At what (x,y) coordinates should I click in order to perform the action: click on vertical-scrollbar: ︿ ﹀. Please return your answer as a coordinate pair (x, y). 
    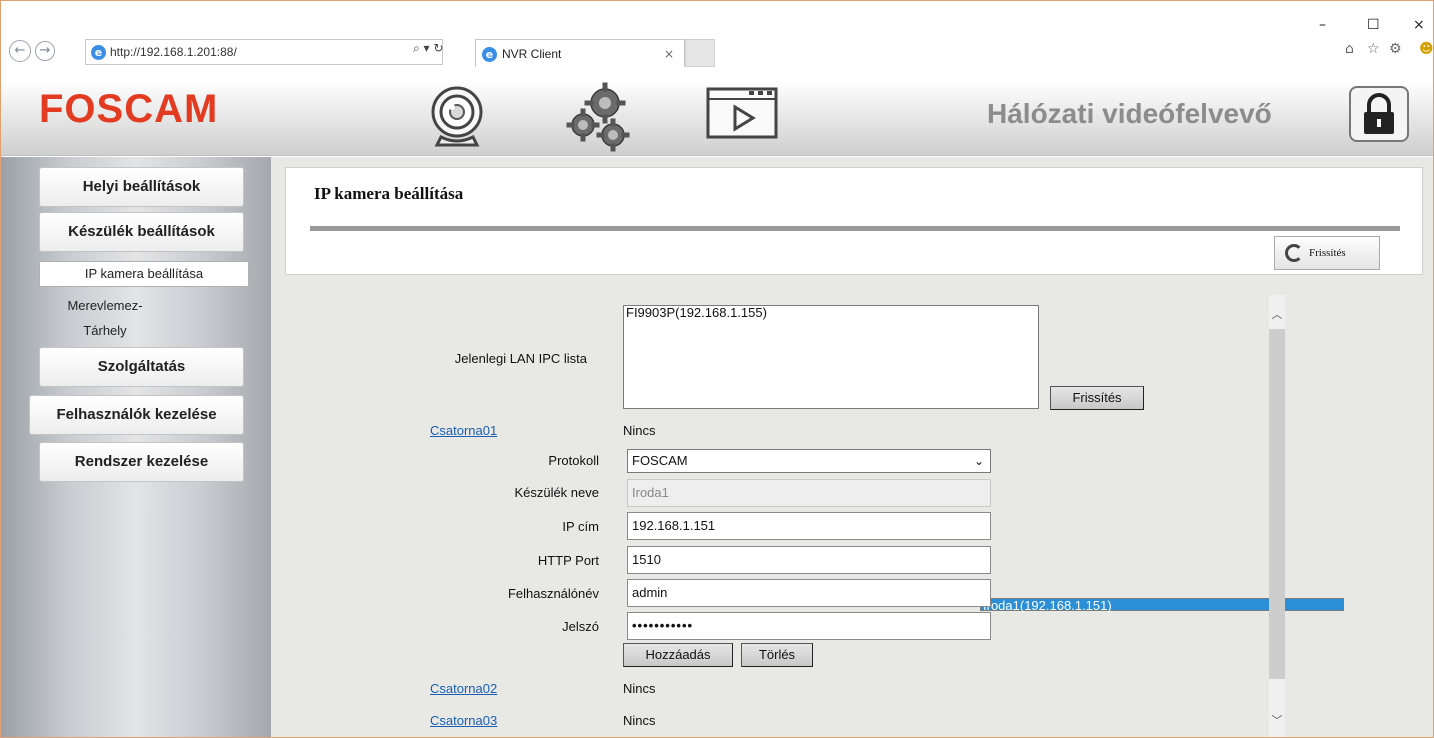
    Looking at the image, I should click on (1277, 516).